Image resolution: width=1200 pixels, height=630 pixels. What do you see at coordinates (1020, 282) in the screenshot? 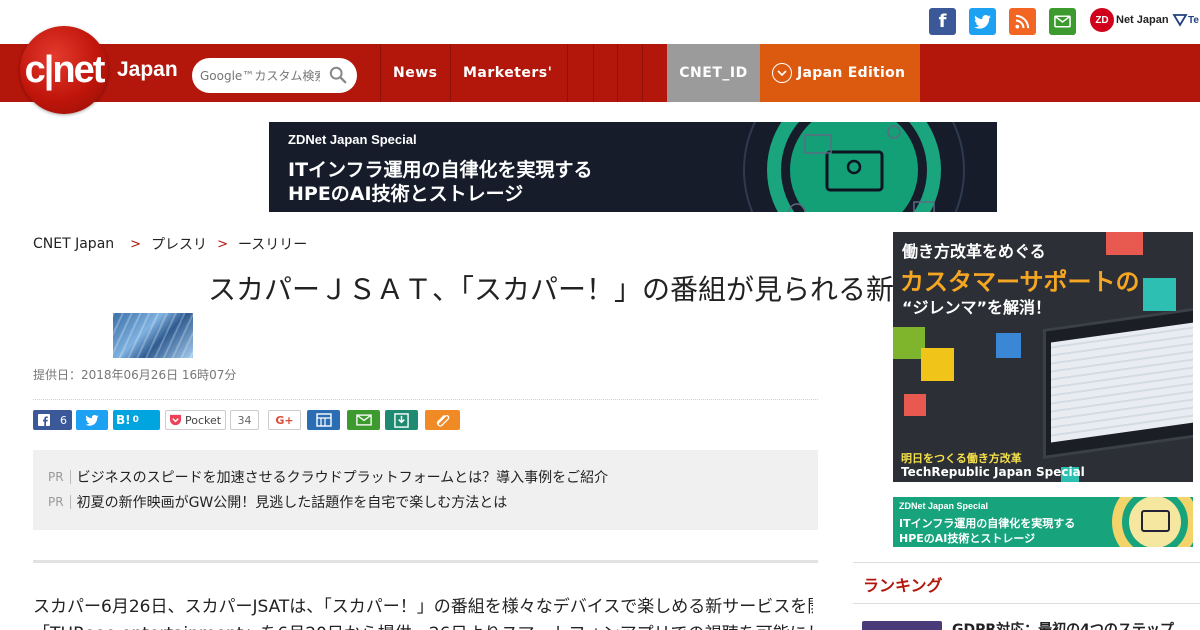
I see `ad-highlight: カスタマーサポートの` at bounding box center [1020, 282].